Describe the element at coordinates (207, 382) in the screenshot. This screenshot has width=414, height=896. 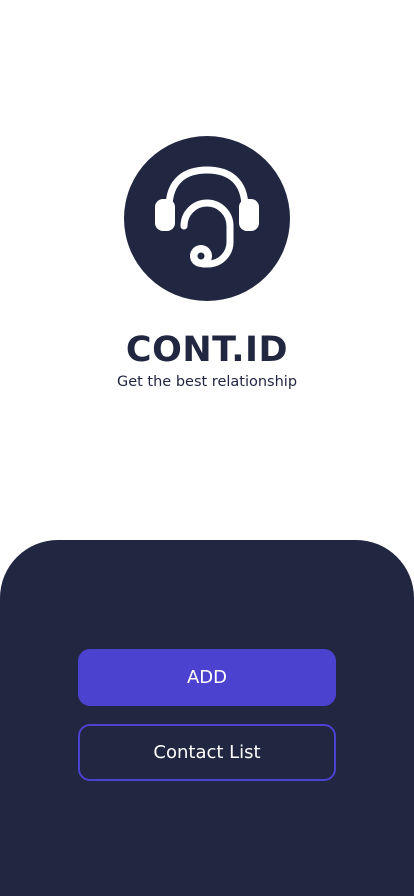
I see `app-tagline: Get the best relationship` at that location.